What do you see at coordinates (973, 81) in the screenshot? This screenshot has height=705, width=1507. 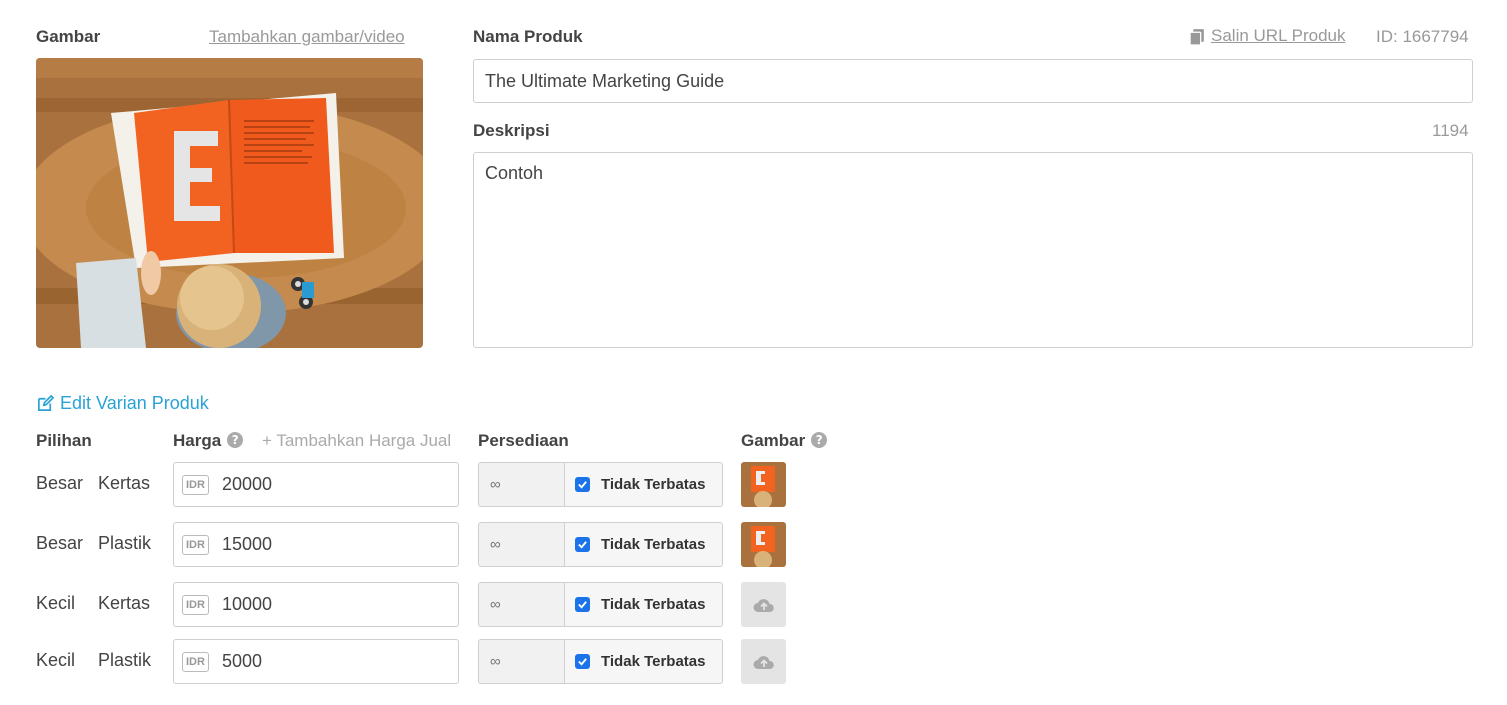 I see `product-name-input: The Ultimate Marketing Guide` at bounding box center [973, 81].